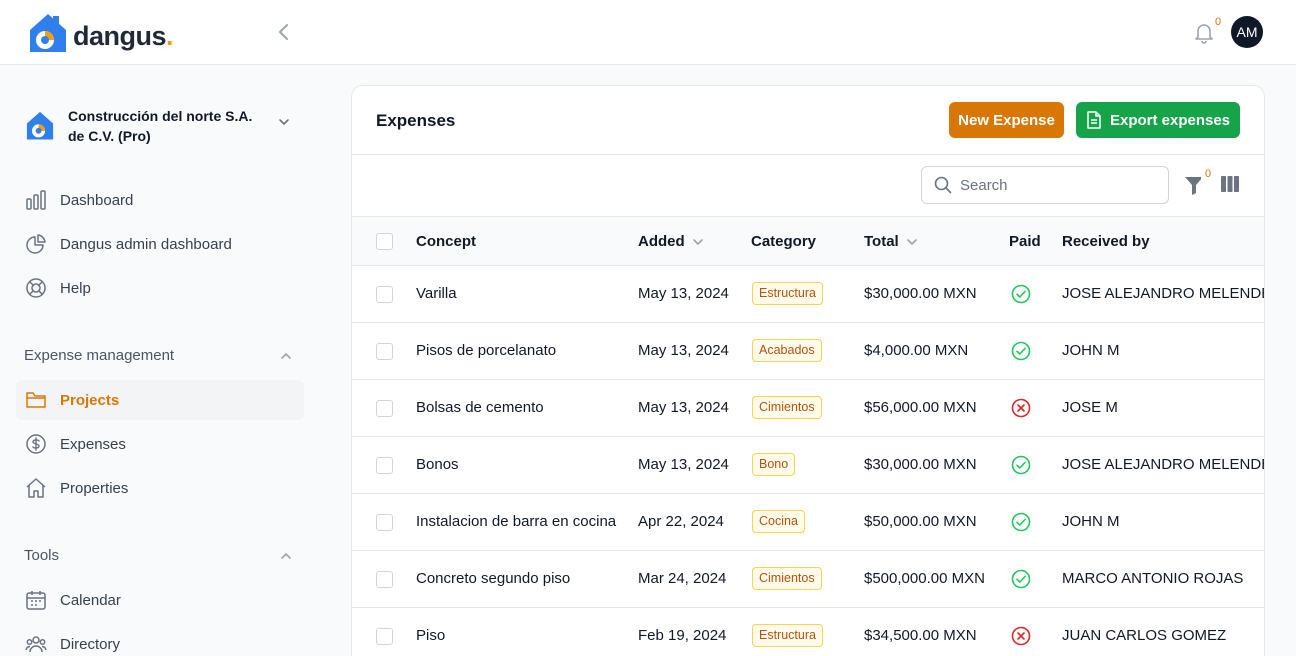 This screenshot has width=1296, height=656. What do you see at coordinates (90, 644) in the screenshot?
I see `sidebar-item-label: Directory` at bounding box center [90, 644].